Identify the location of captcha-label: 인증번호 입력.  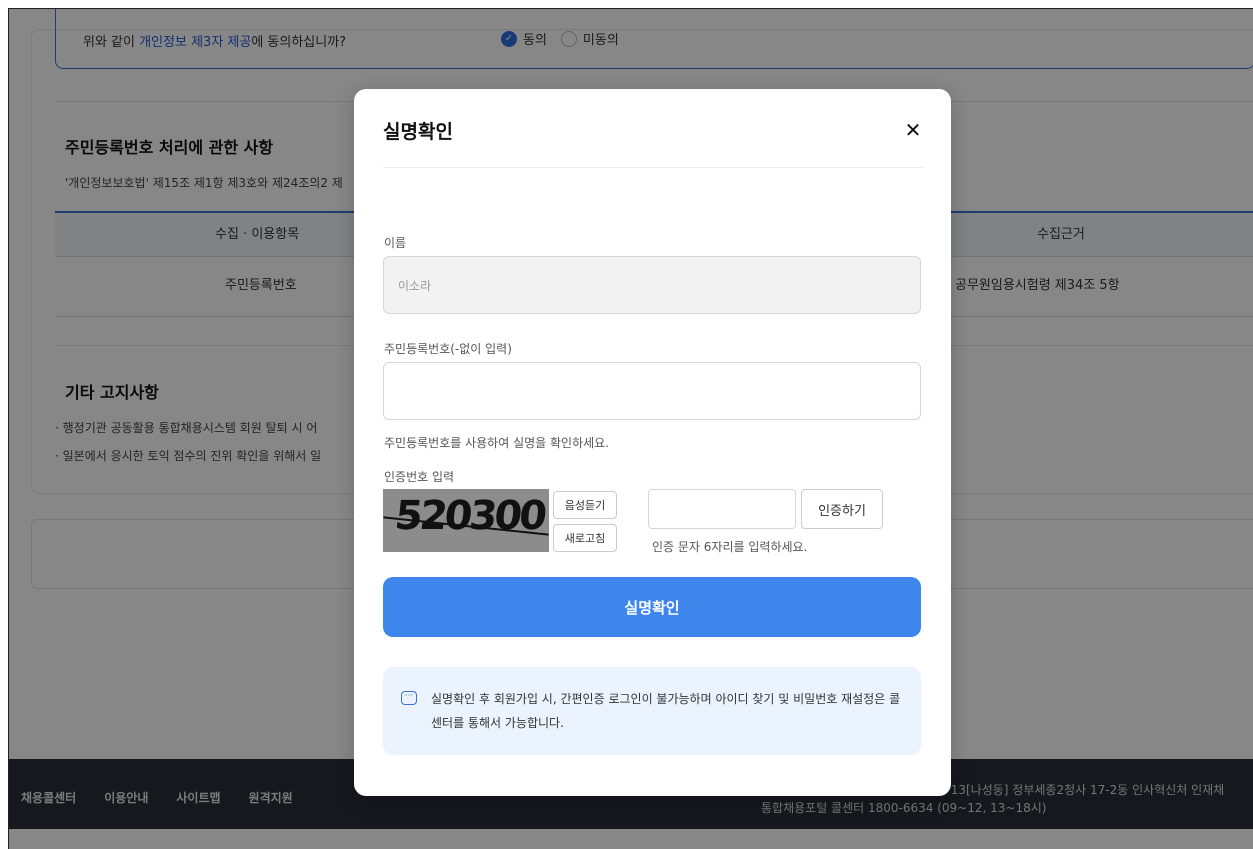
(419, 477).